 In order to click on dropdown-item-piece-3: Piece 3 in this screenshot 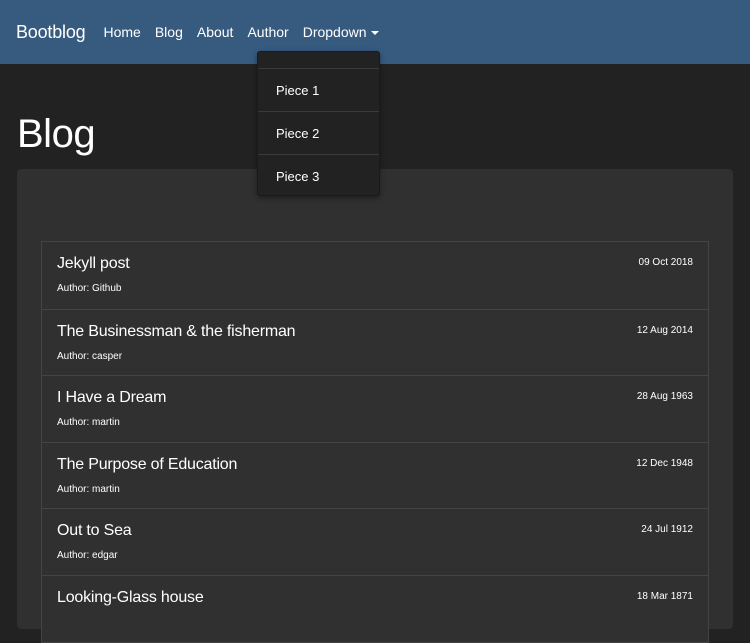, I will do `click(318, 175)`.